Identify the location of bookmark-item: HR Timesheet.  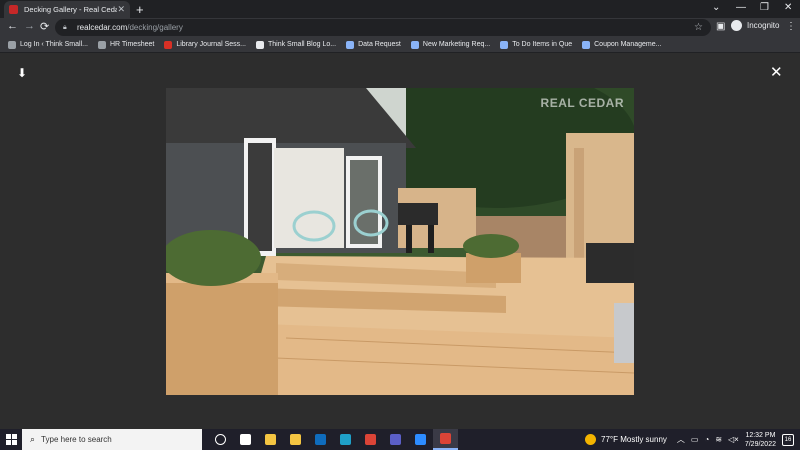
(126, 44).